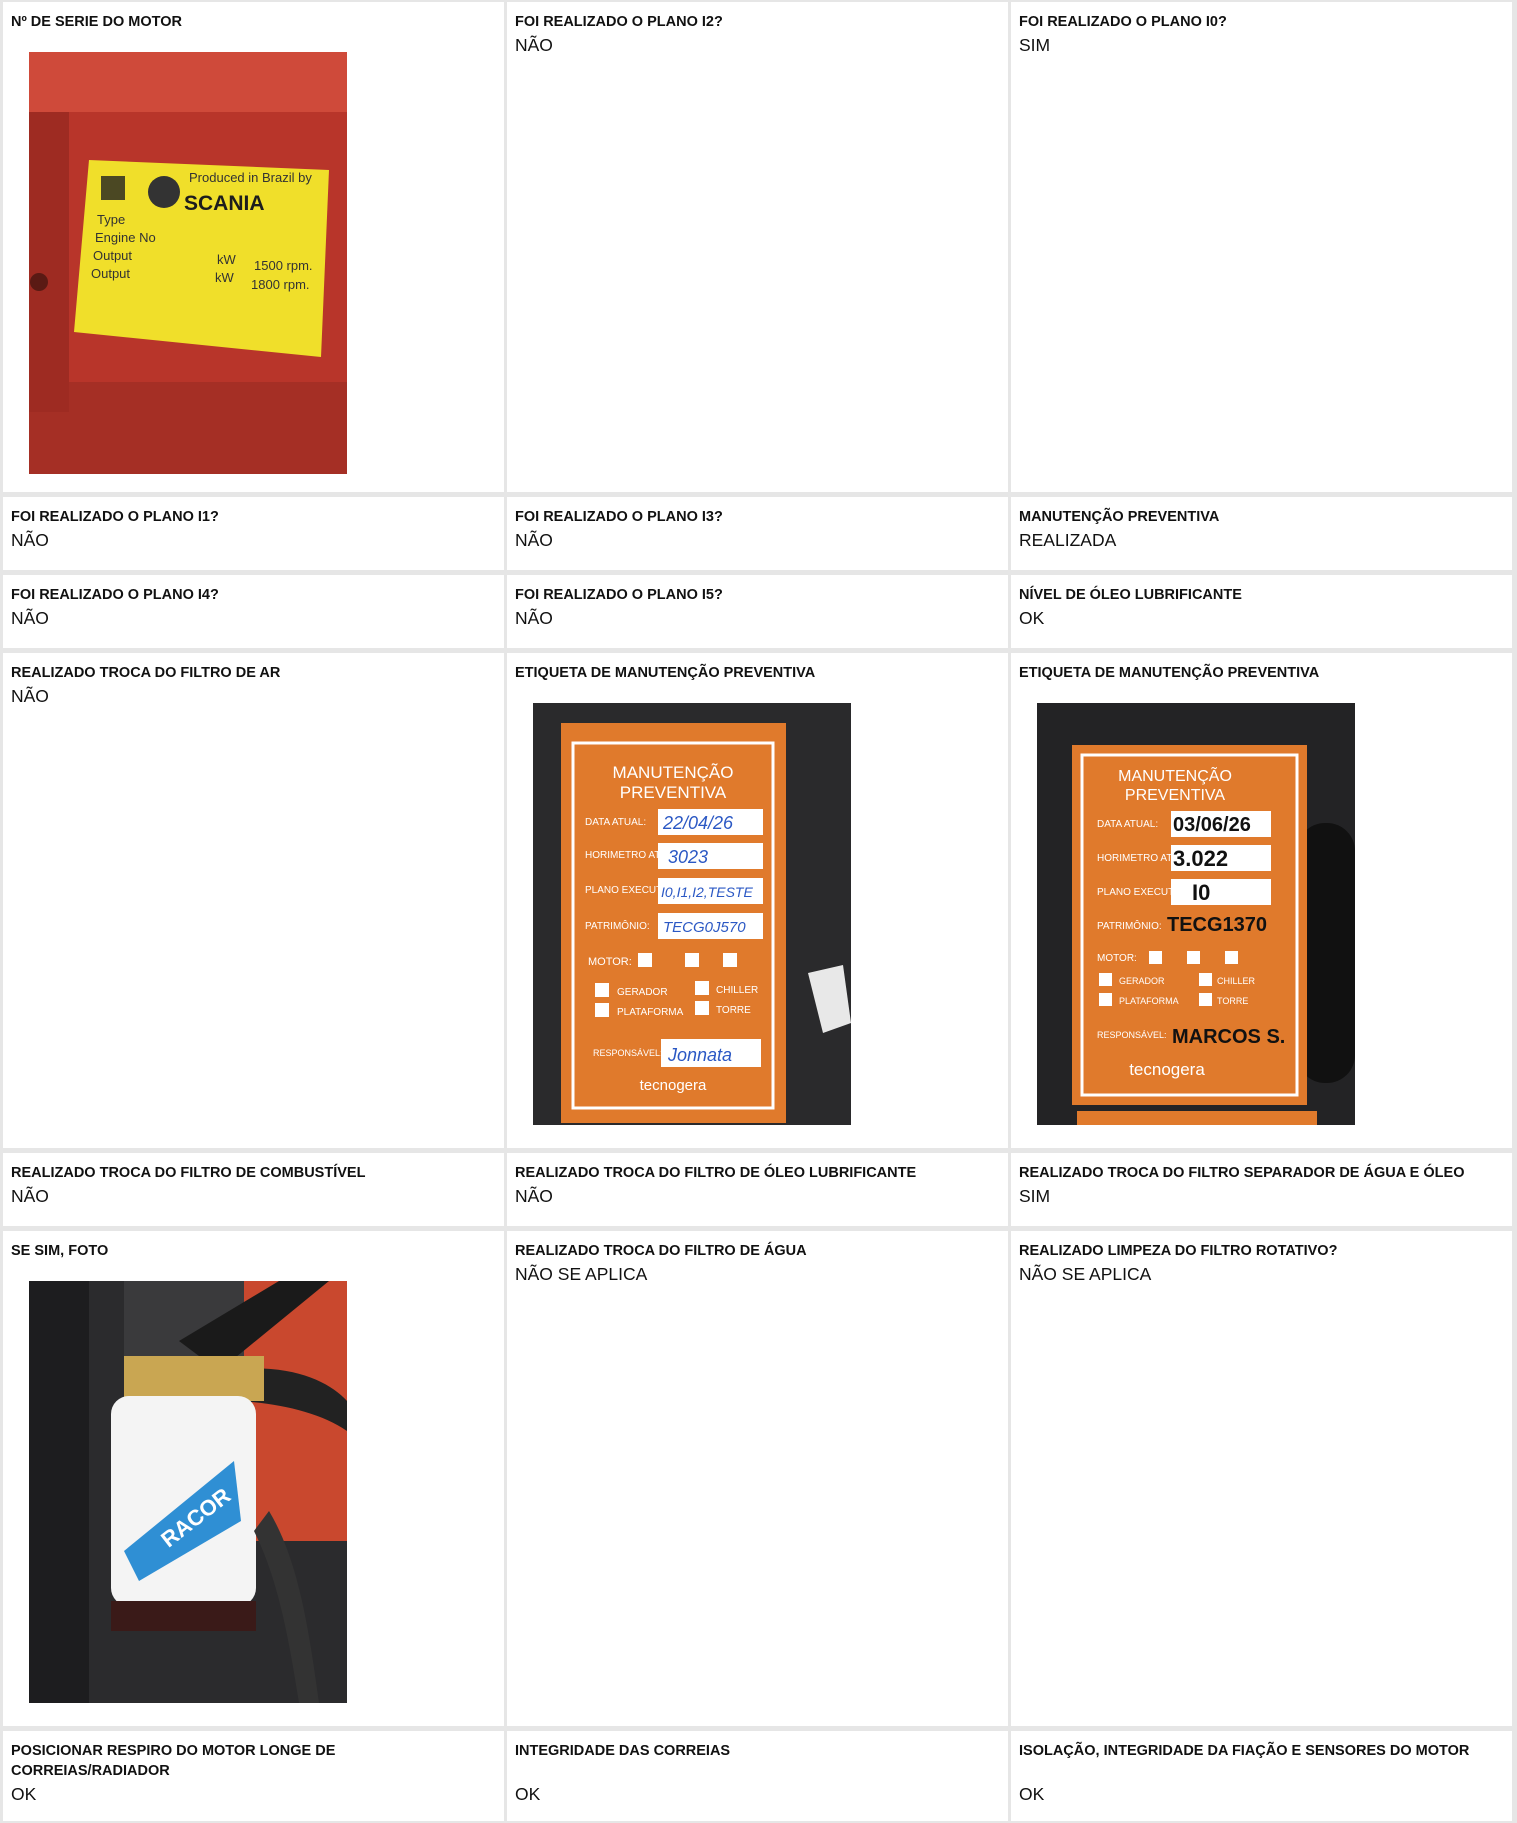  What do you see at coordinates (1236, 981) in the screenshot?
I see `tag2-f7: CHILLER` at bounding box center [1236, 981].